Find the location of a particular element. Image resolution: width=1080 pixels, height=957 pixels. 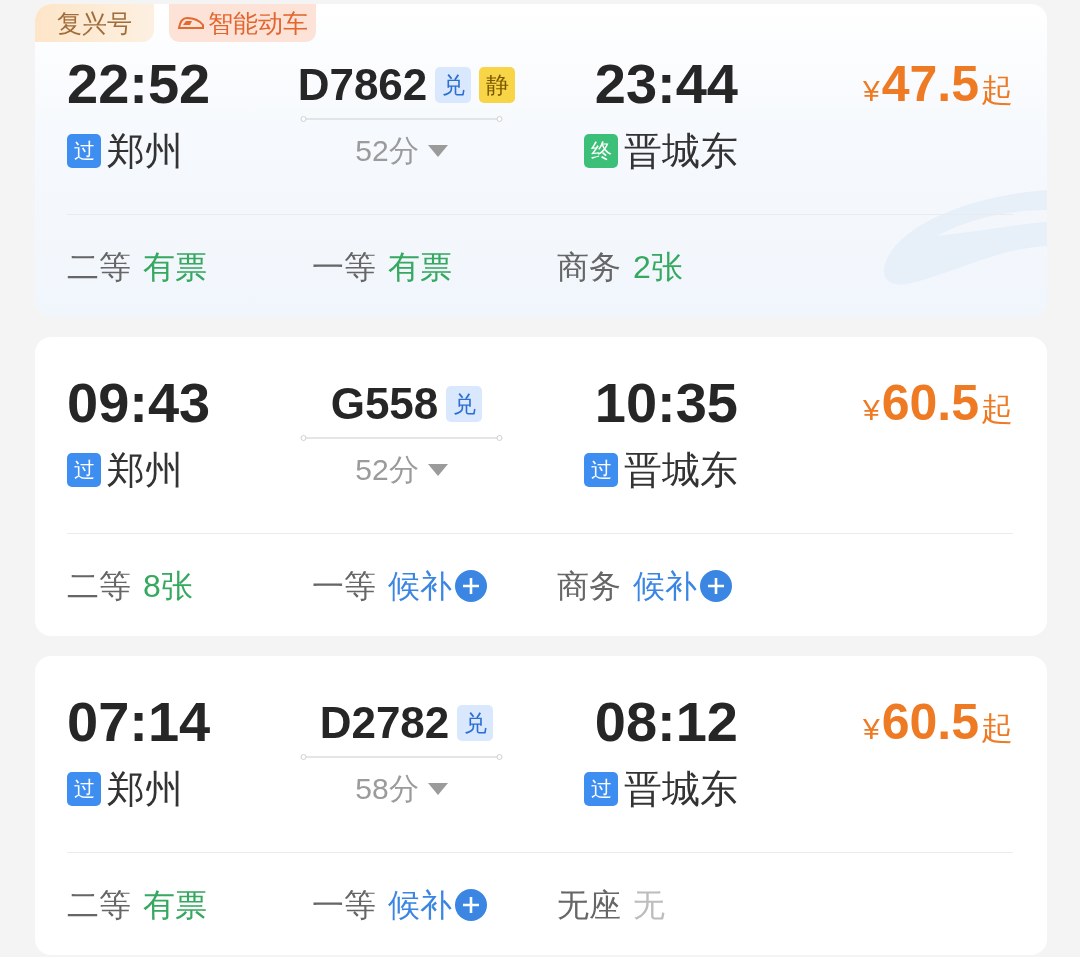

ticket-price: ¥47.5起 is located at coordinates (938, 84).